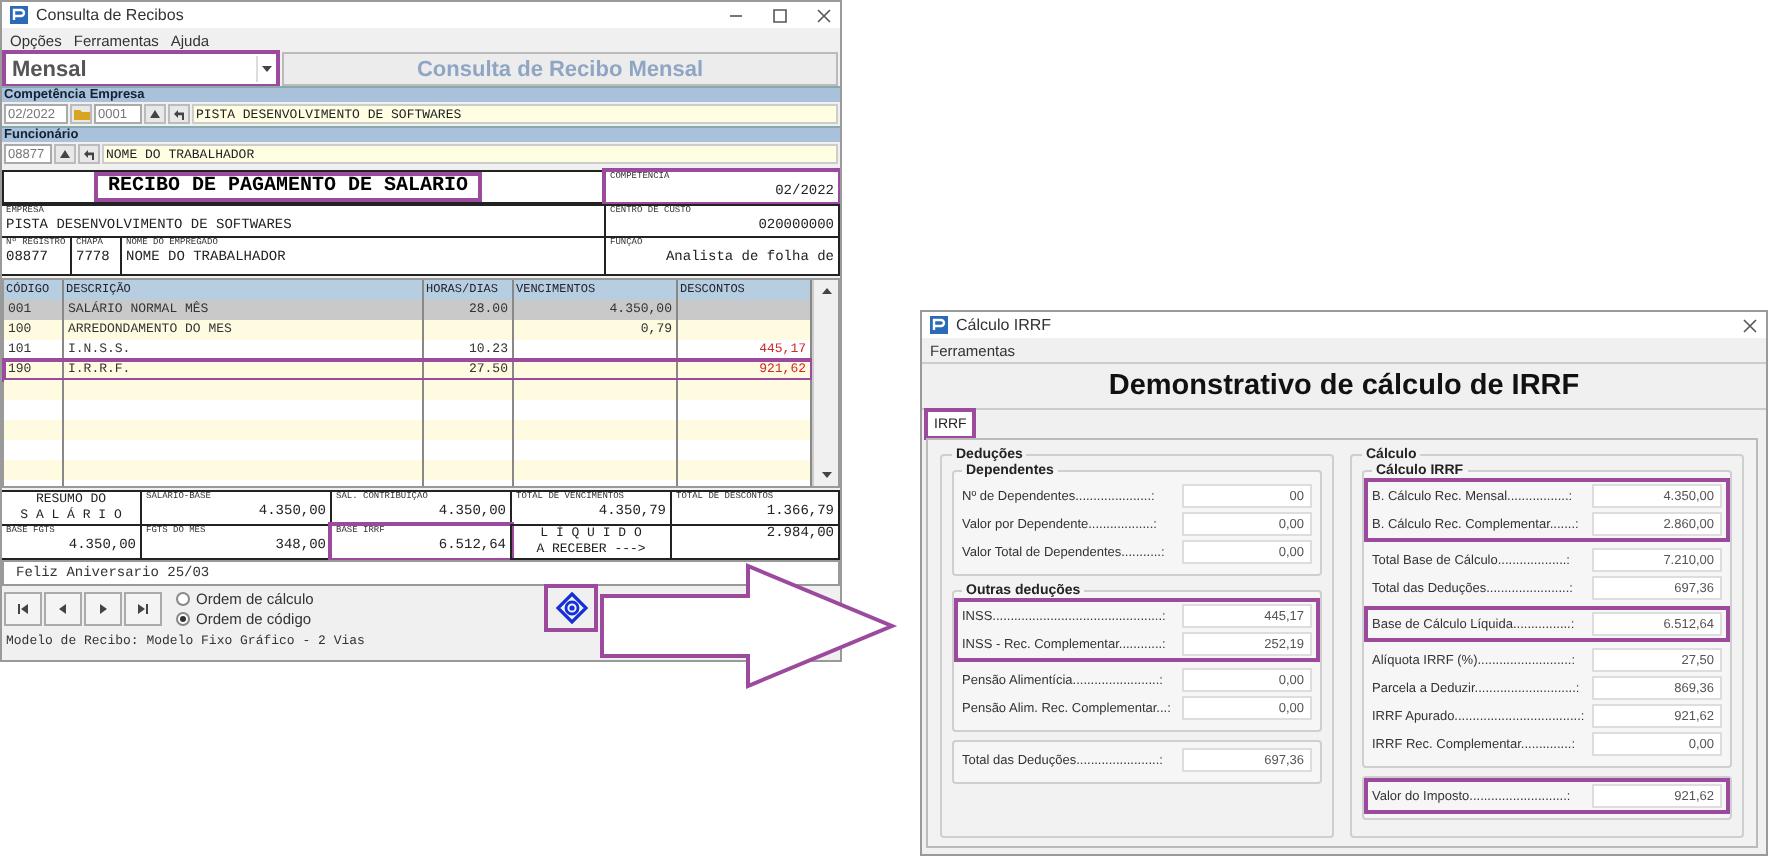 The image size is (1768, 856). I want to click on diamond-icon, so click(571, 608).